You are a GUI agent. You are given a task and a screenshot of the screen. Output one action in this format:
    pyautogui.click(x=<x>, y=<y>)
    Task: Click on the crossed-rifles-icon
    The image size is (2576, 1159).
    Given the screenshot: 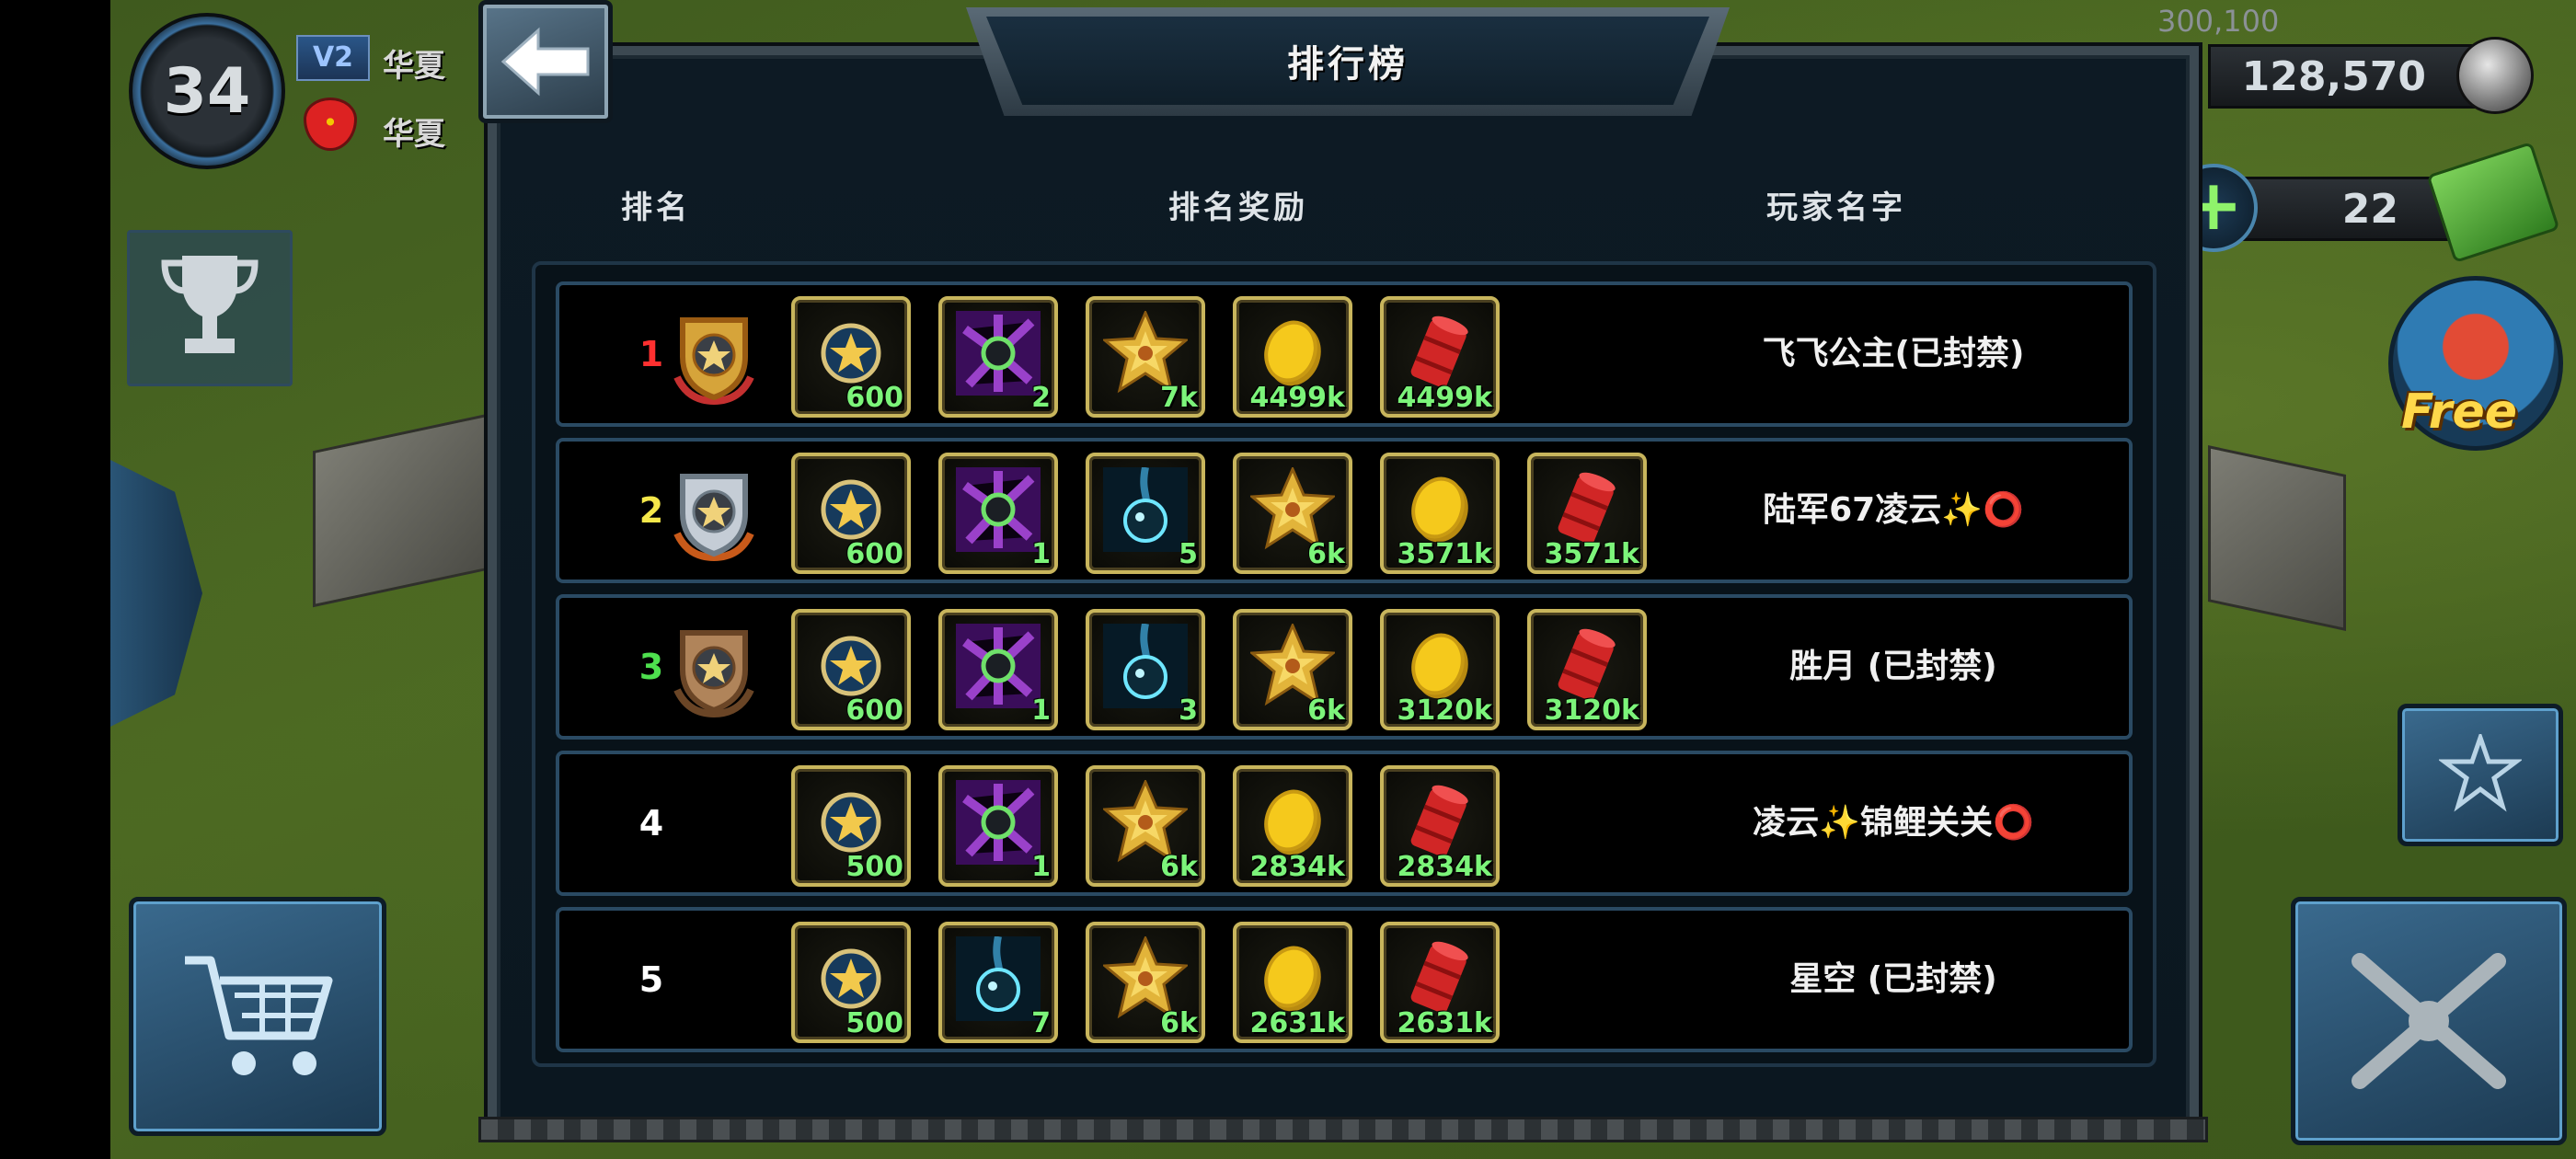 What is the action you would take?
    pyautogui.click(x=2429, y=1021)
    